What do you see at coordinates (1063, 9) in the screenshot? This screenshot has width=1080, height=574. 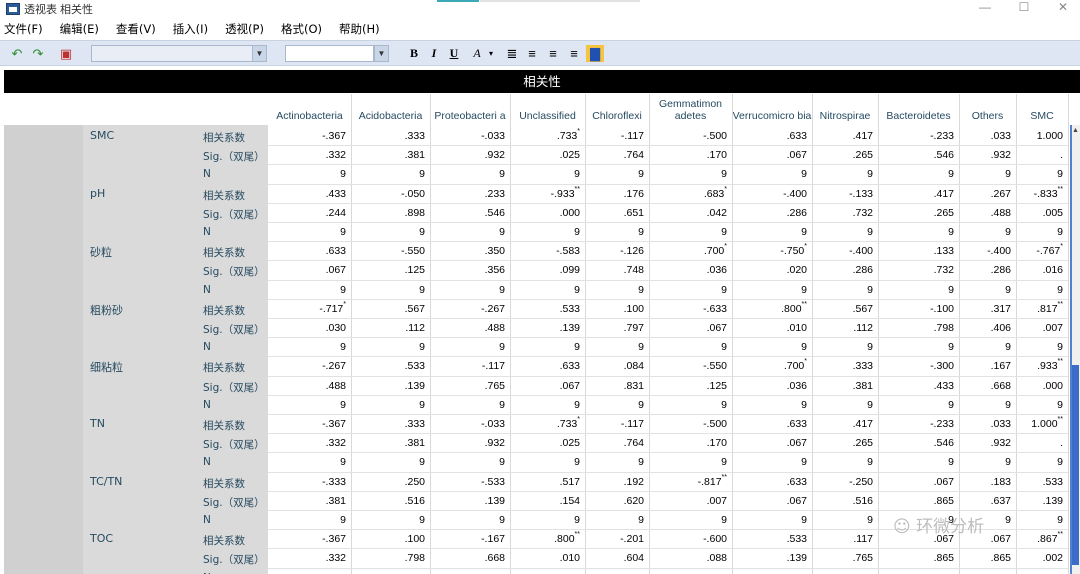 I see `close-button: ✕` at bounding box center [1063, 9].